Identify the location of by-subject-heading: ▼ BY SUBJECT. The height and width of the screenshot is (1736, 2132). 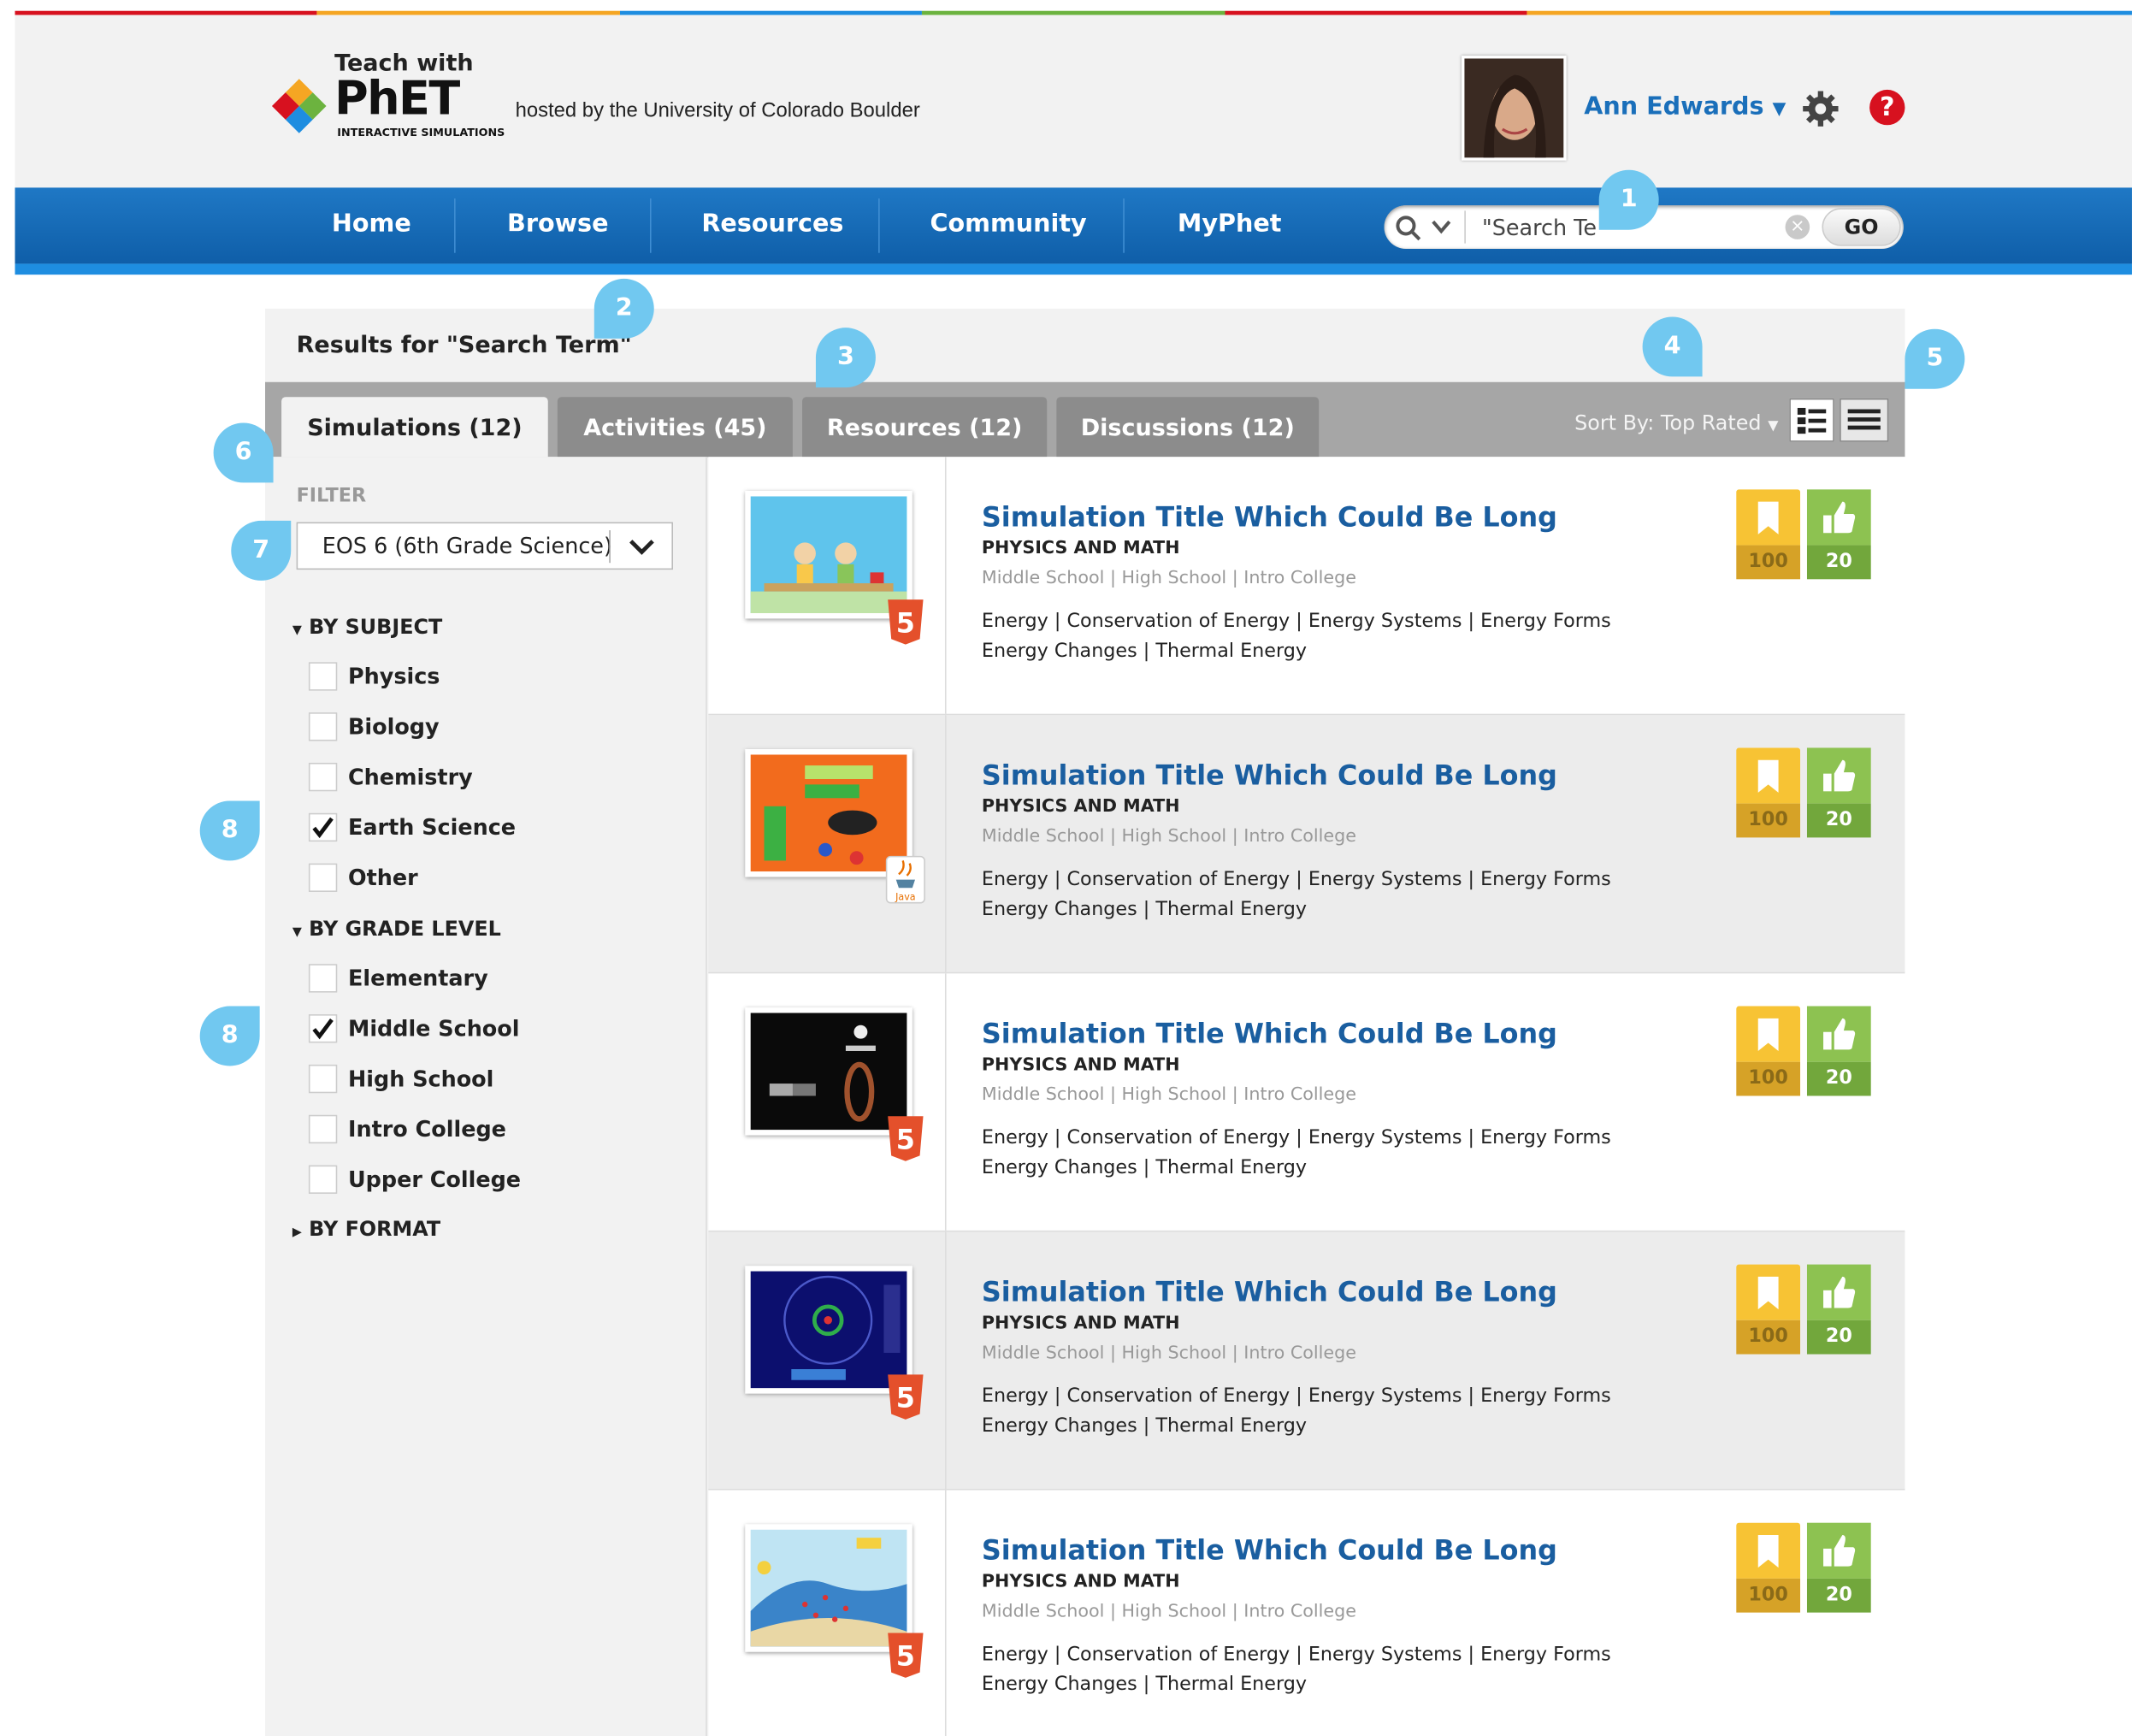
(367, 628).